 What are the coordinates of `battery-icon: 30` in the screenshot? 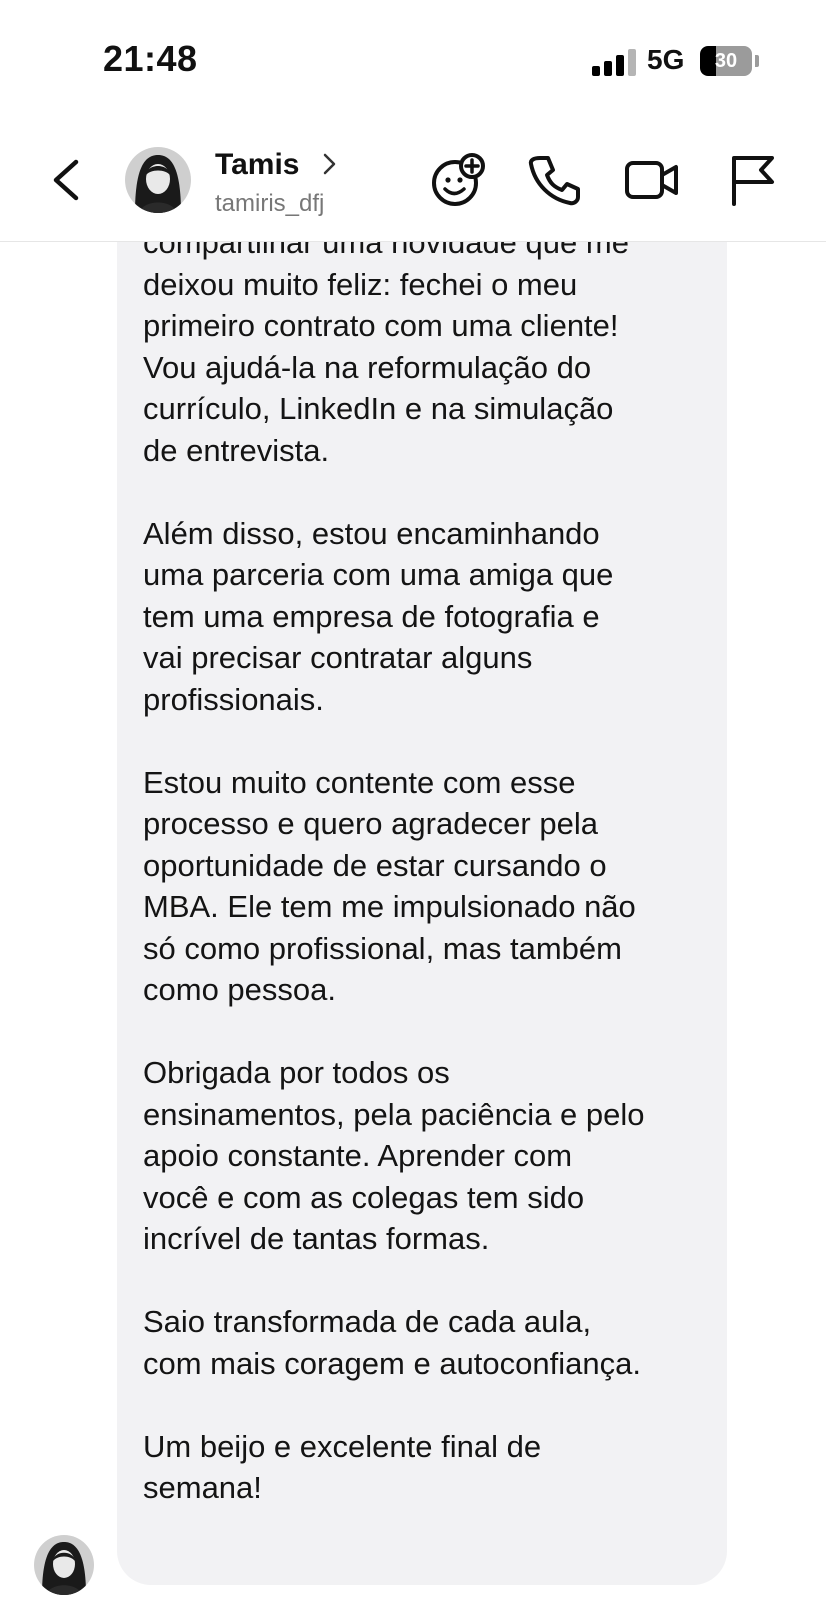 It's located at (726, 61).